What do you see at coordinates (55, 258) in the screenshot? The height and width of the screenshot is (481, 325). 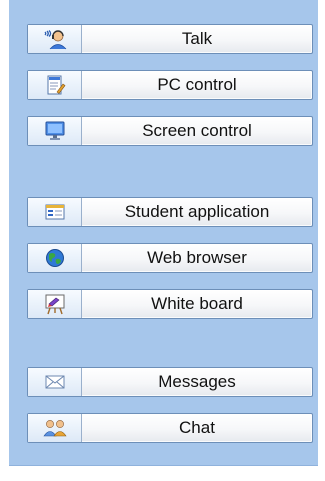 I see `web-browser-icon` at bounding box center [55, 258].